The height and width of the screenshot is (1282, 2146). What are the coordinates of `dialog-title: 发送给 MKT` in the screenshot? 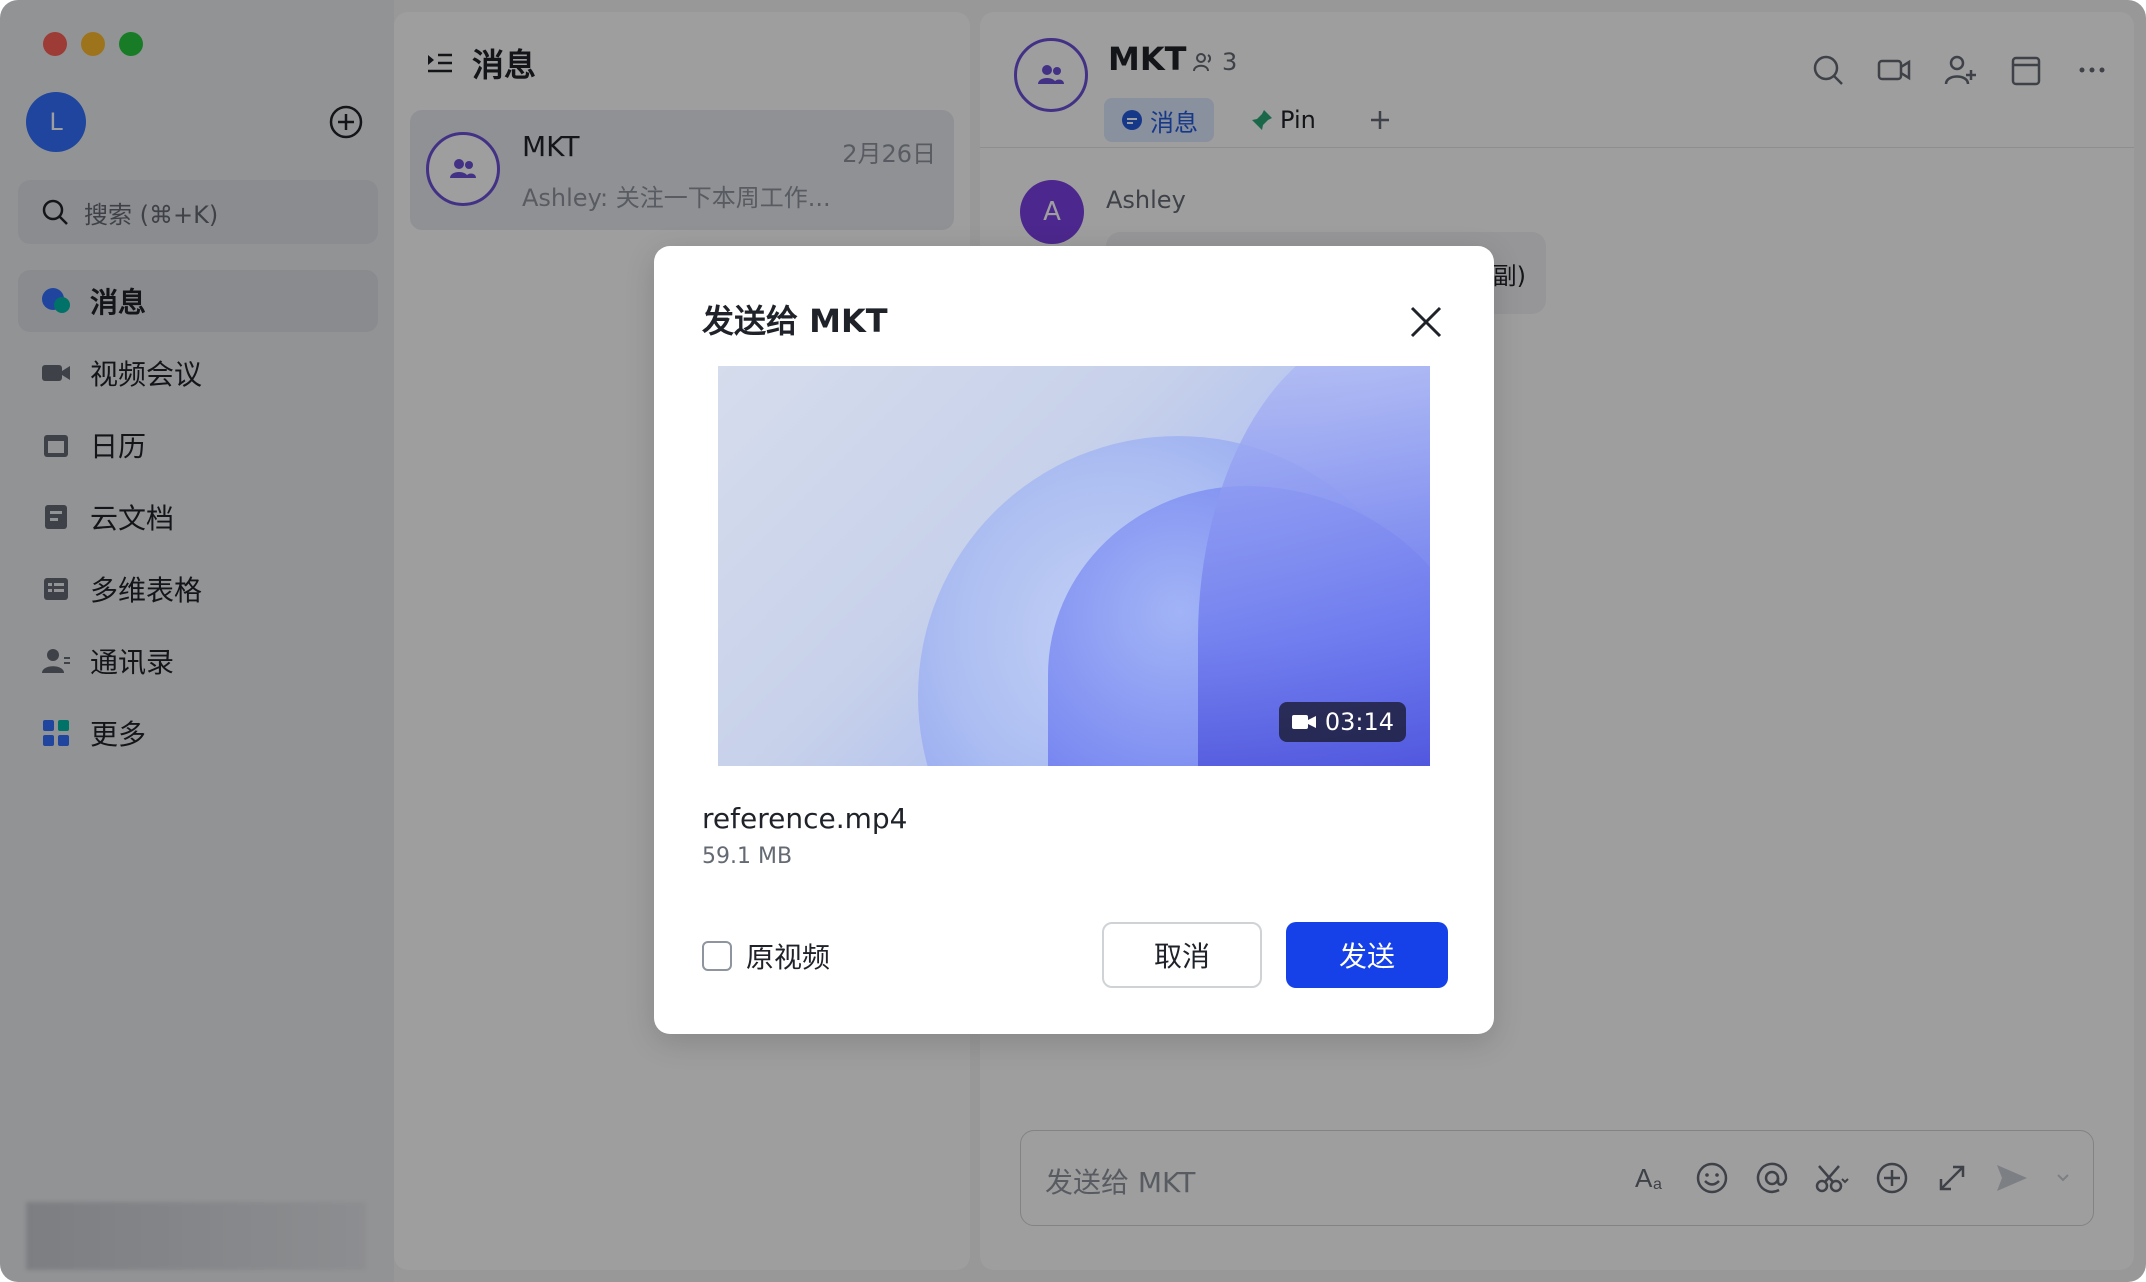 It's located at (795, 321).